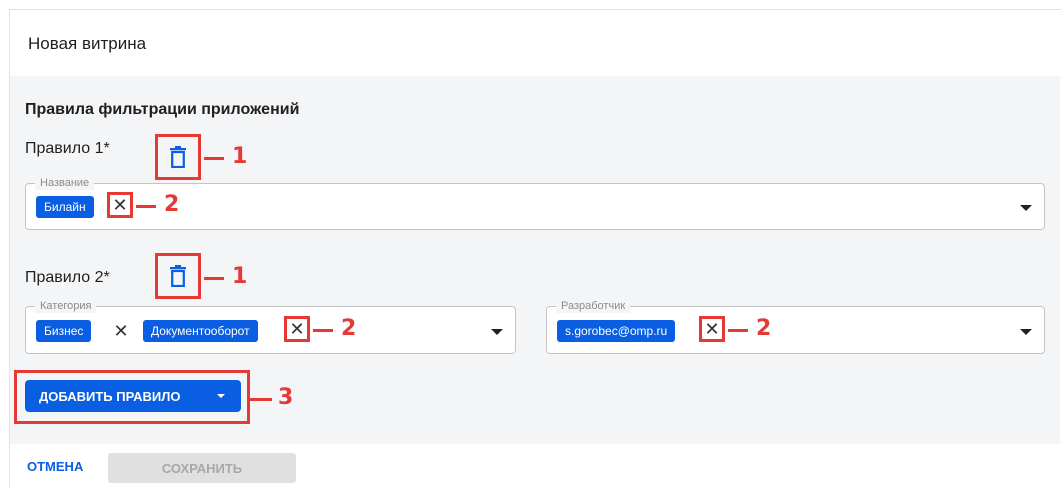  Describe the element at coordinates (270, 326) in the screenshot. I see `rule-2-category-field: Категория Бизнес ✕ Документооборот ✕ 2` at that location.